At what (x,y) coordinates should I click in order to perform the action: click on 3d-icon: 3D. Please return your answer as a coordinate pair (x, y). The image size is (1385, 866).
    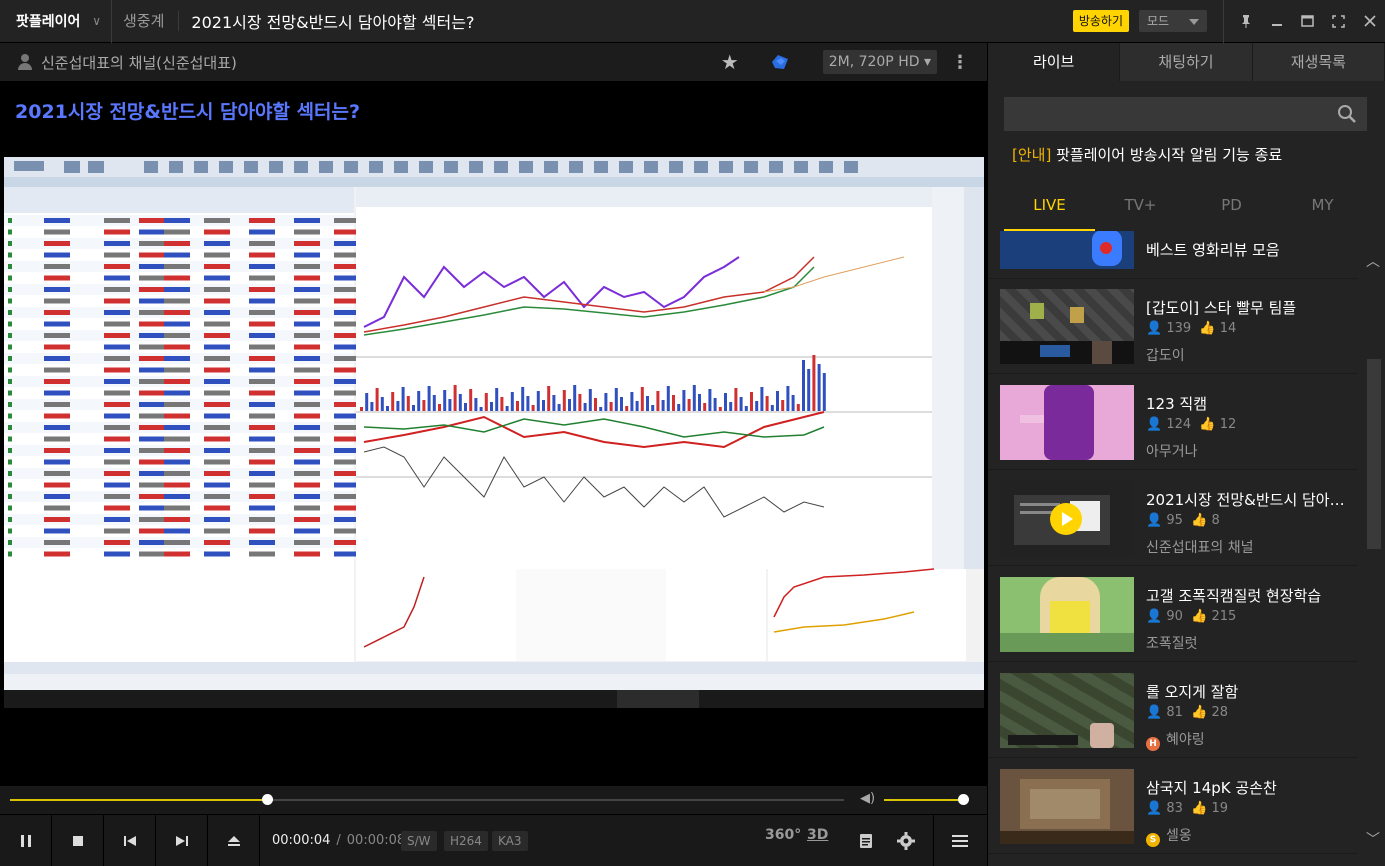
    Looking at the image, I should click on (817, 835).